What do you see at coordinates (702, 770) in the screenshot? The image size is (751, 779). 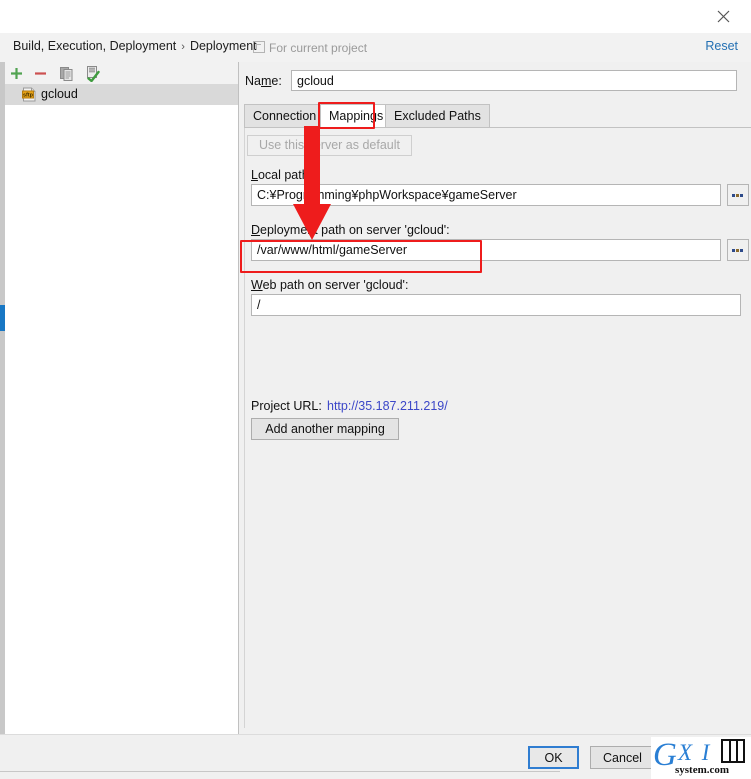 I see `watermark-domain: system.com` at bounding box center [702, 770].